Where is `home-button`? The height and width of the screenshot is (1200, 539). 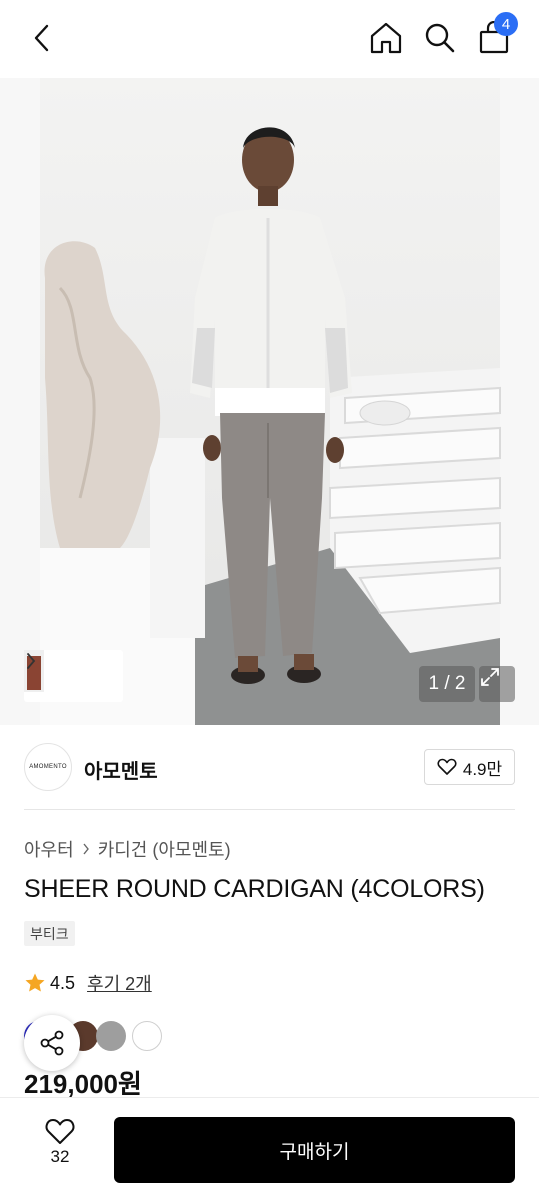
home-button is located at coordinates (386, 38).